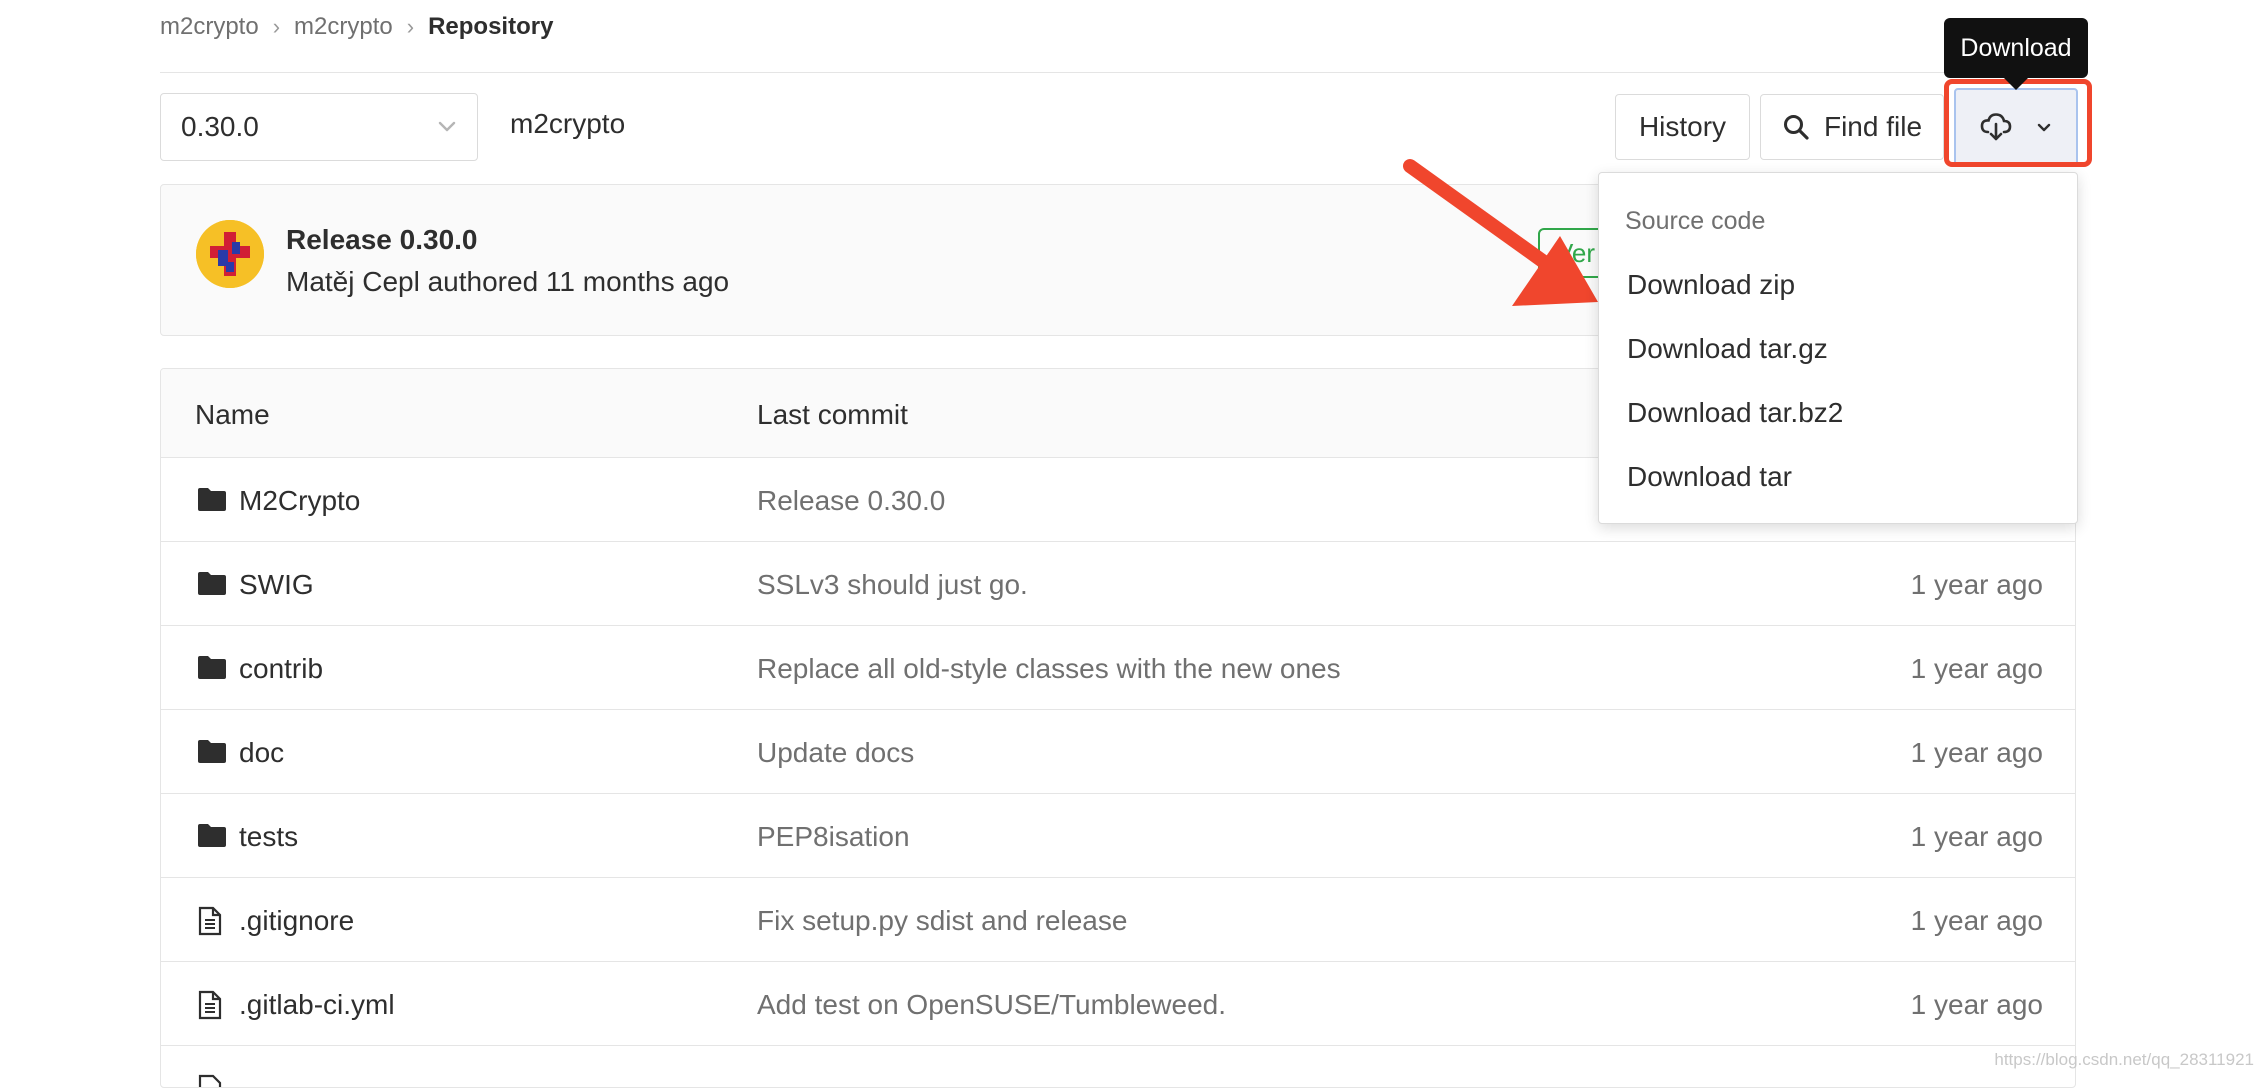  What do you see at coordinates (942, 921) in the screenshot?
I see `commit-message-link: Fix setup.py sdist and release` at bounding box center [942, 921].